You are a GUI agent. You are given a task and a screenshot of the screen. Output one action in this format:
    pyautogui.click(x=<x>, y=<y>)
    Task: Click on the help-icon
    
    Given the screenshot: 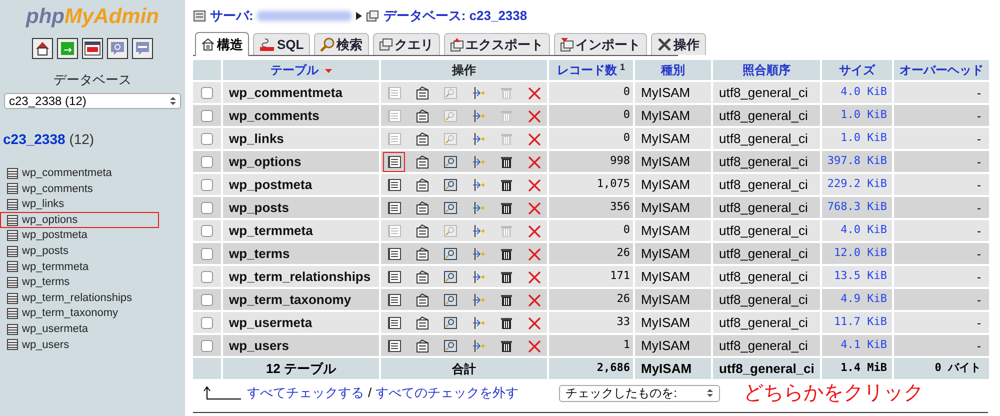 What is the action you would take?
    pyautogui.click(x=117, y=48)
    